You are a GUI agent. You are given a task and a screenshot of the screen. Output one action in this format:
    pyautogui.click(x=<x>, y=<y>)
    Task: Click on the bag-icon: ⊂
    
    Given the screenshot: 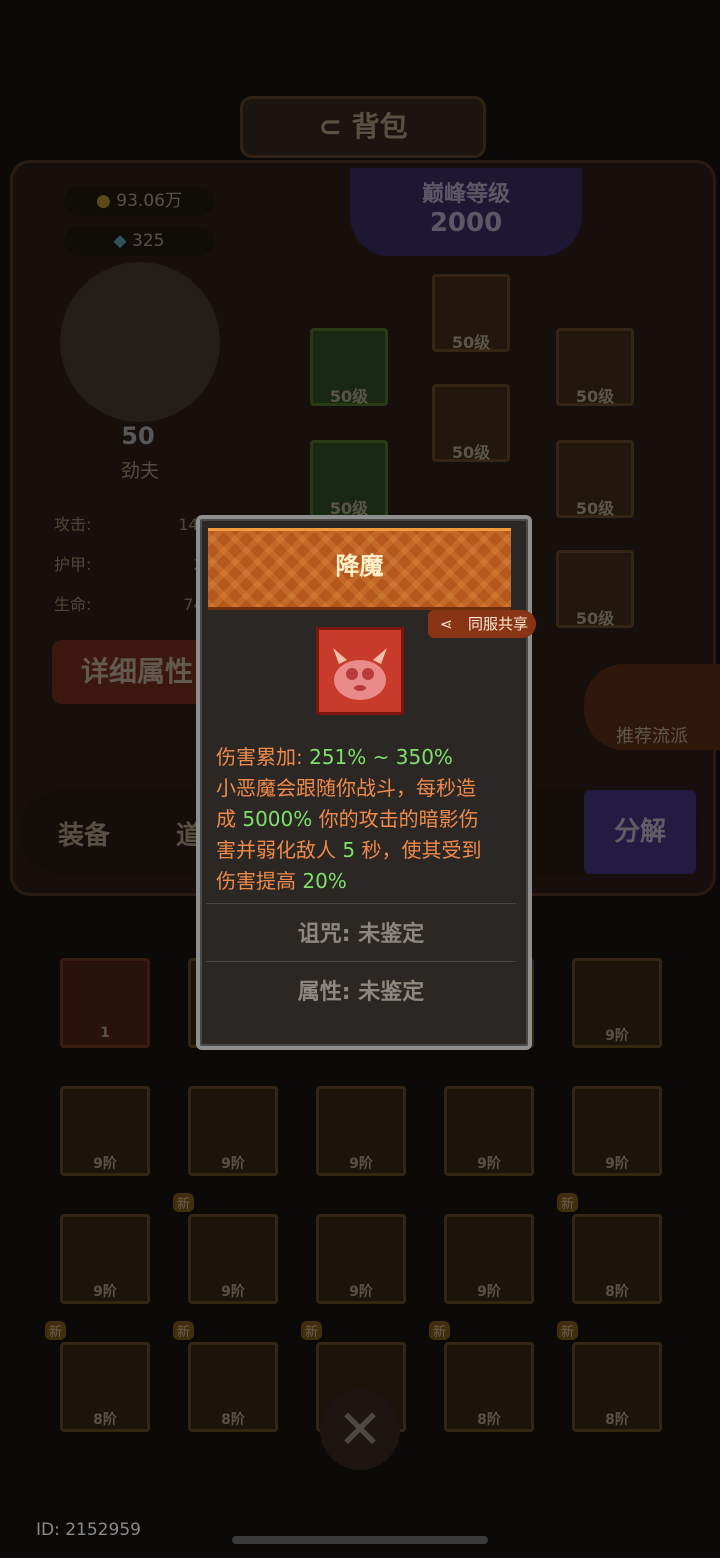 What is the action you would take?
    pyautogui.click(x=335, y=126)
    